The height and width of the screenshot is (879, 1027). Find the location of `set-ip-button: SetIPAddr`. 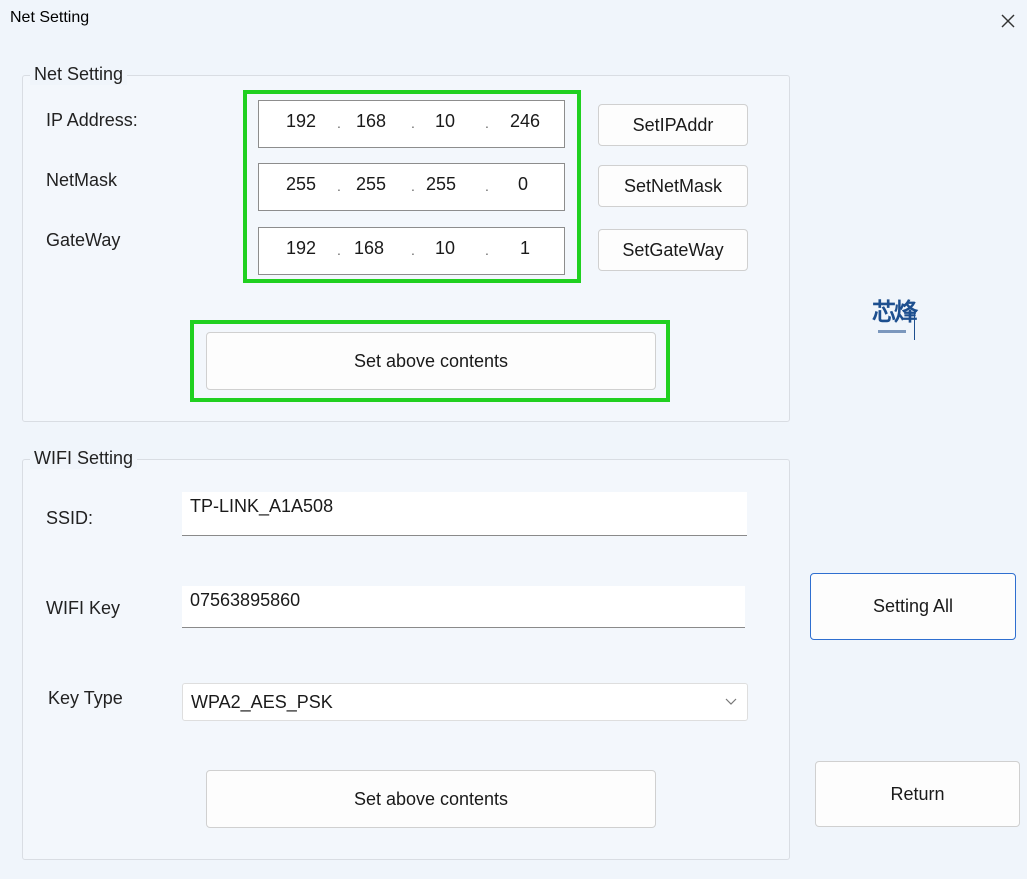

set-ip-button: SetIPAddr is located at coordinates (673, 125).